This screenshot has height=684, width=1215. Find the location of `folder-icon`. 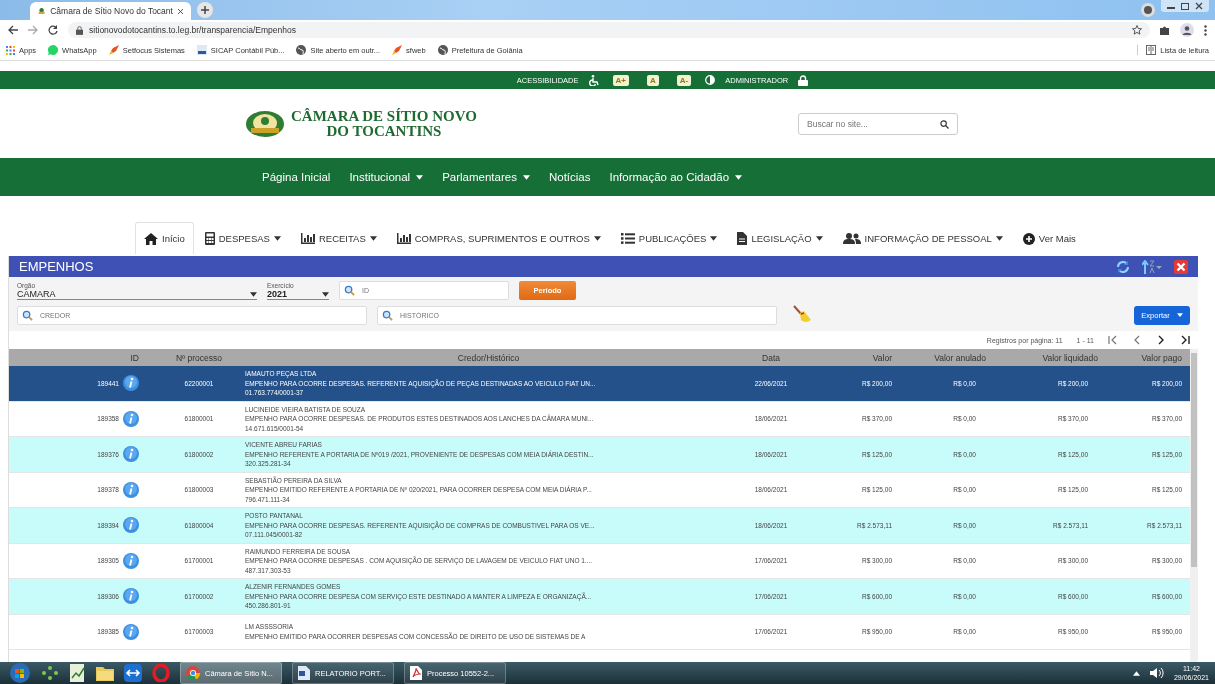

folder-icon is located at coordinates (105, 673).